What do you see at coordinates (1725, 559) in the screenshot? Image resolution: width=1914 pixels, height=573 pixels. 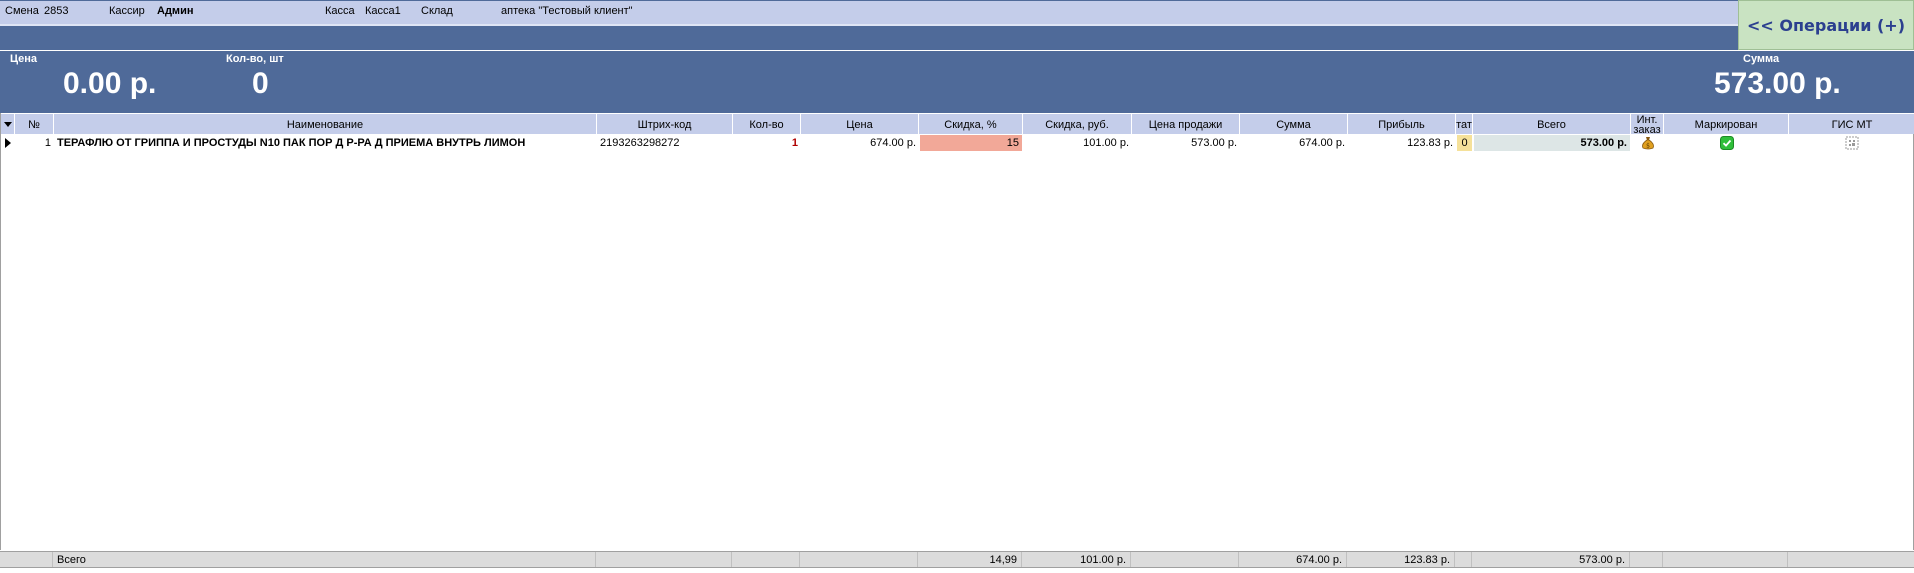 I see `footer-marked` at bounding box center [1725, 559].